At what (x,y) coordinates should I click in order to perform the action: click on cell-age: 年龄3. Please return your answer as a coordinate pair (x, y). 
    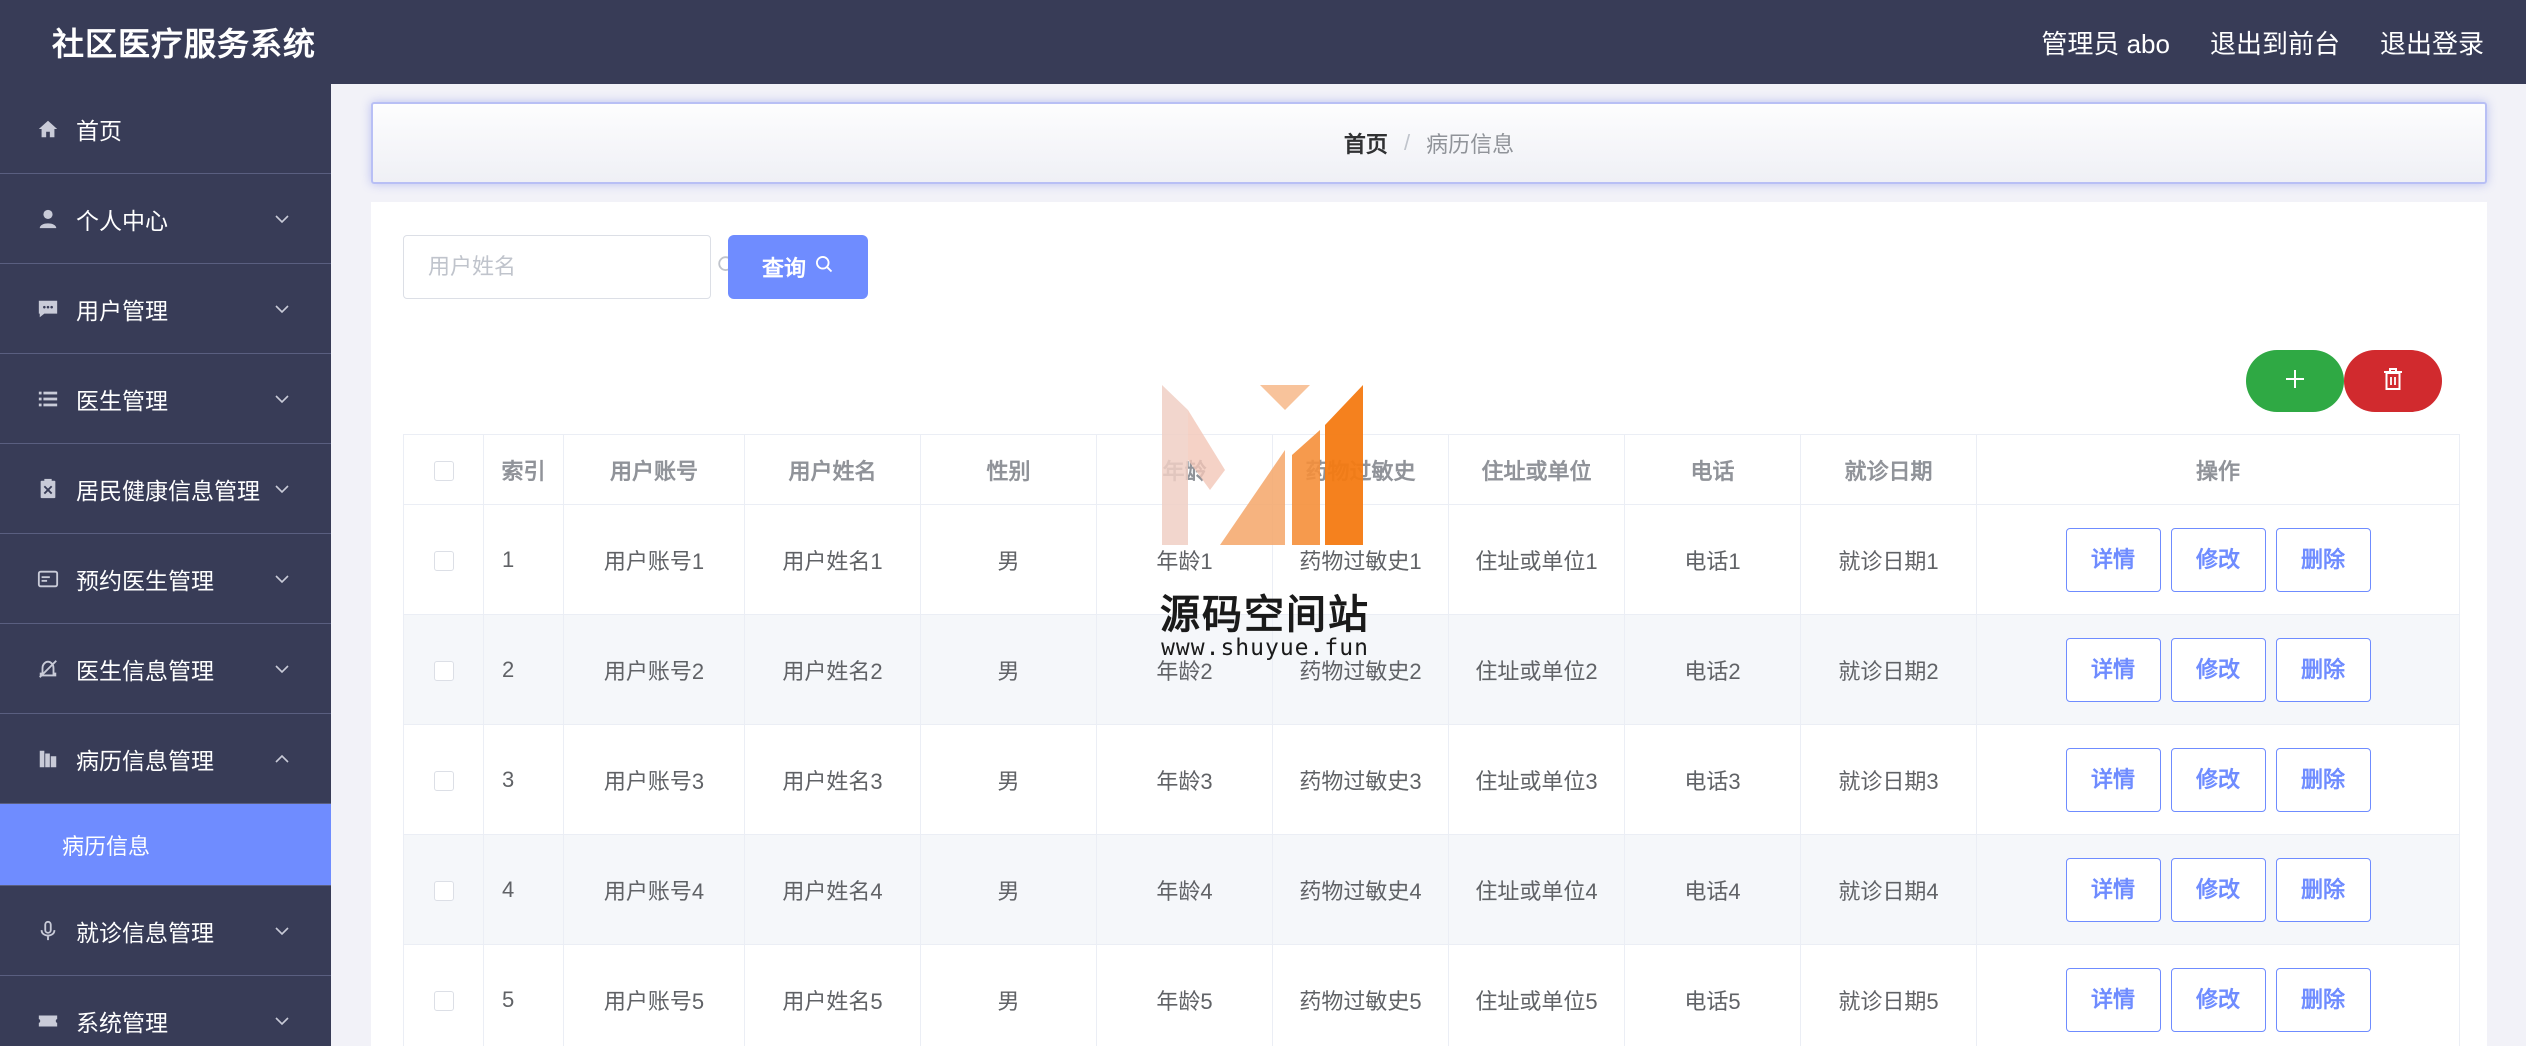
    Looking at the image, I should click on (1184, 779).